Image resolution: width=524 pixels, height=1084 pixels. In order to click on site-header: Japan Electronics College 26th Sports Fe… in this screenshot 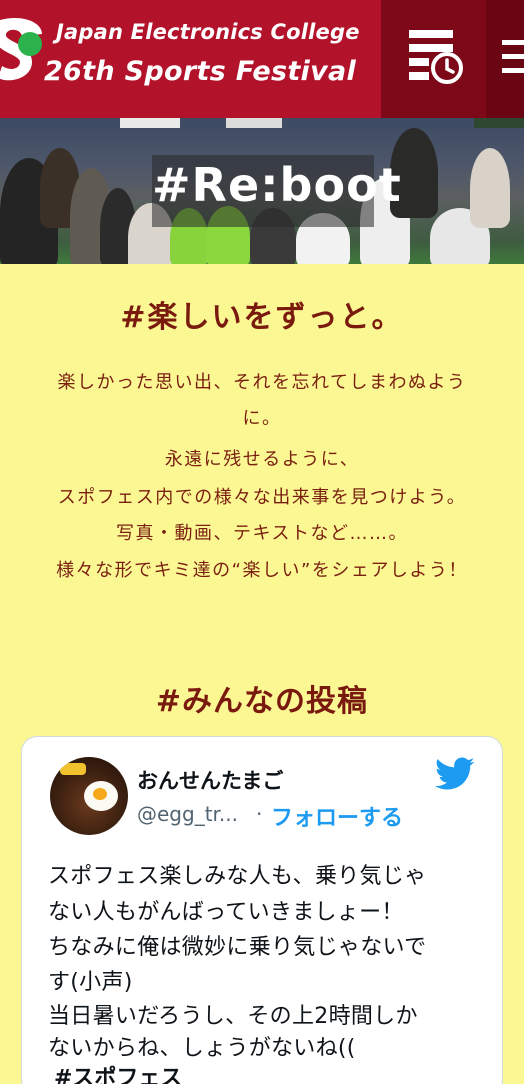, I will do `click(262, 59)`.